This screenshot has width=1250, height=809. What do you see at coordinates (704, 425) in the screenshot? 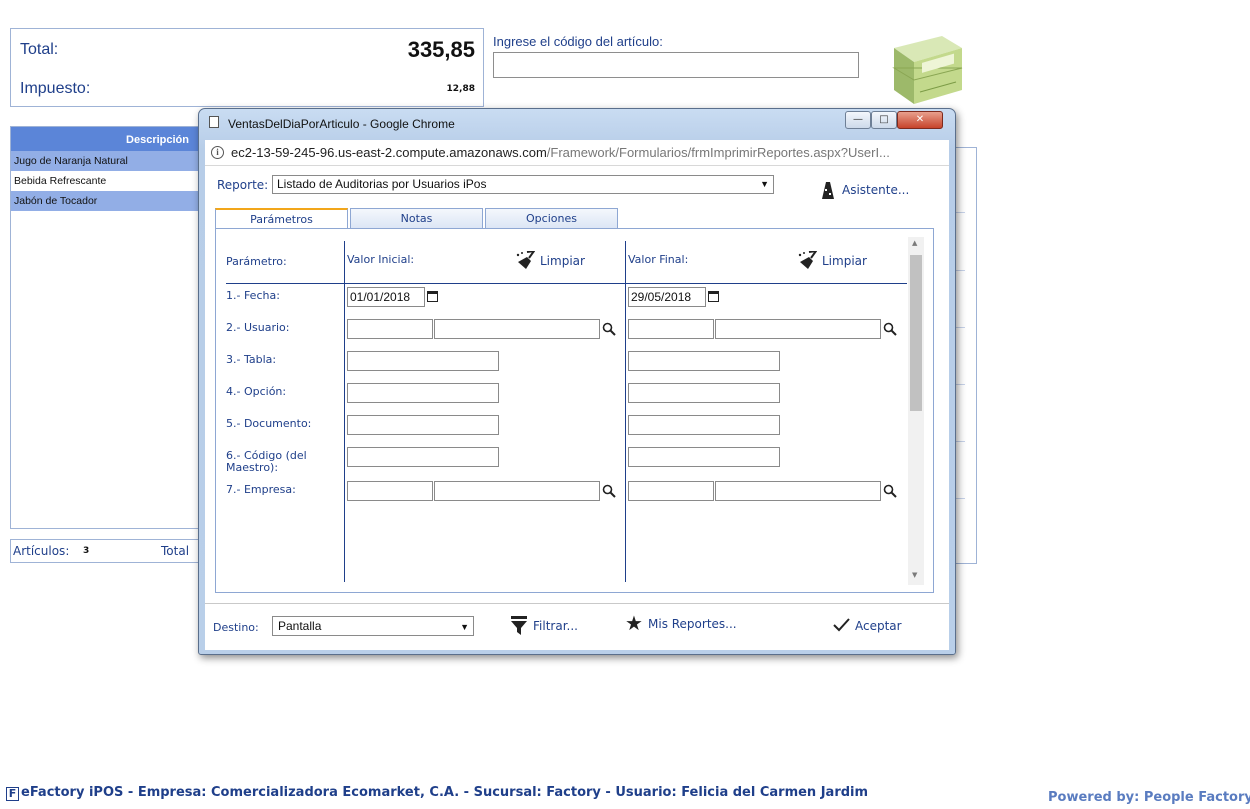
I see `documento-final-input` at bounding box center [704, 425].